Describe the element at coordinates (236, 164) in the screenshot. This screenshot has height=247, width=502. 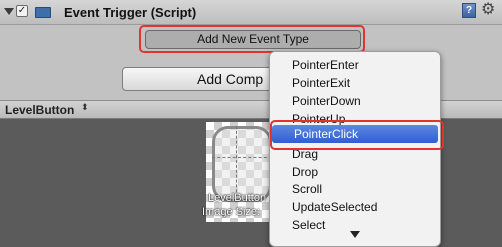
I see `slice-guide-vertical` at that location.